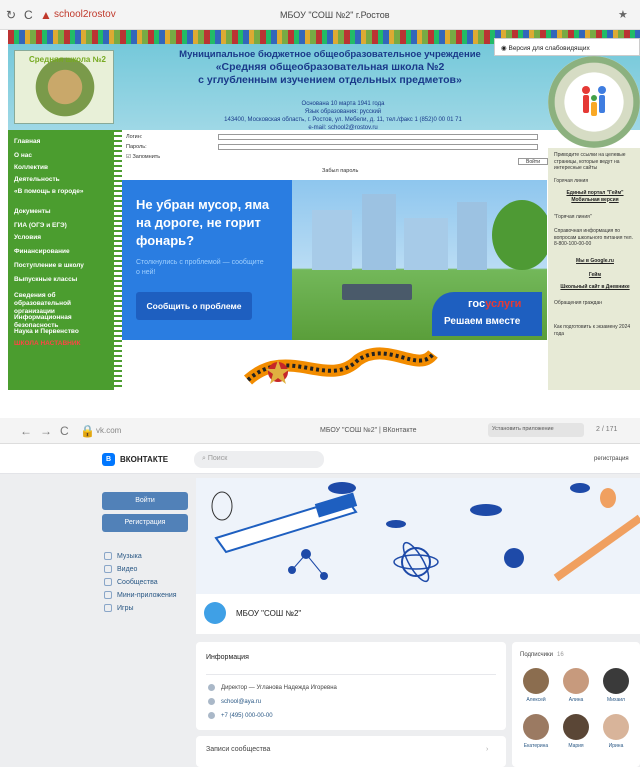 This screenshot has width=640, height=767. Describe the element at coordinates (343, 112) in the screenshot. I see `info-line: Язык образования: русский` at that location.